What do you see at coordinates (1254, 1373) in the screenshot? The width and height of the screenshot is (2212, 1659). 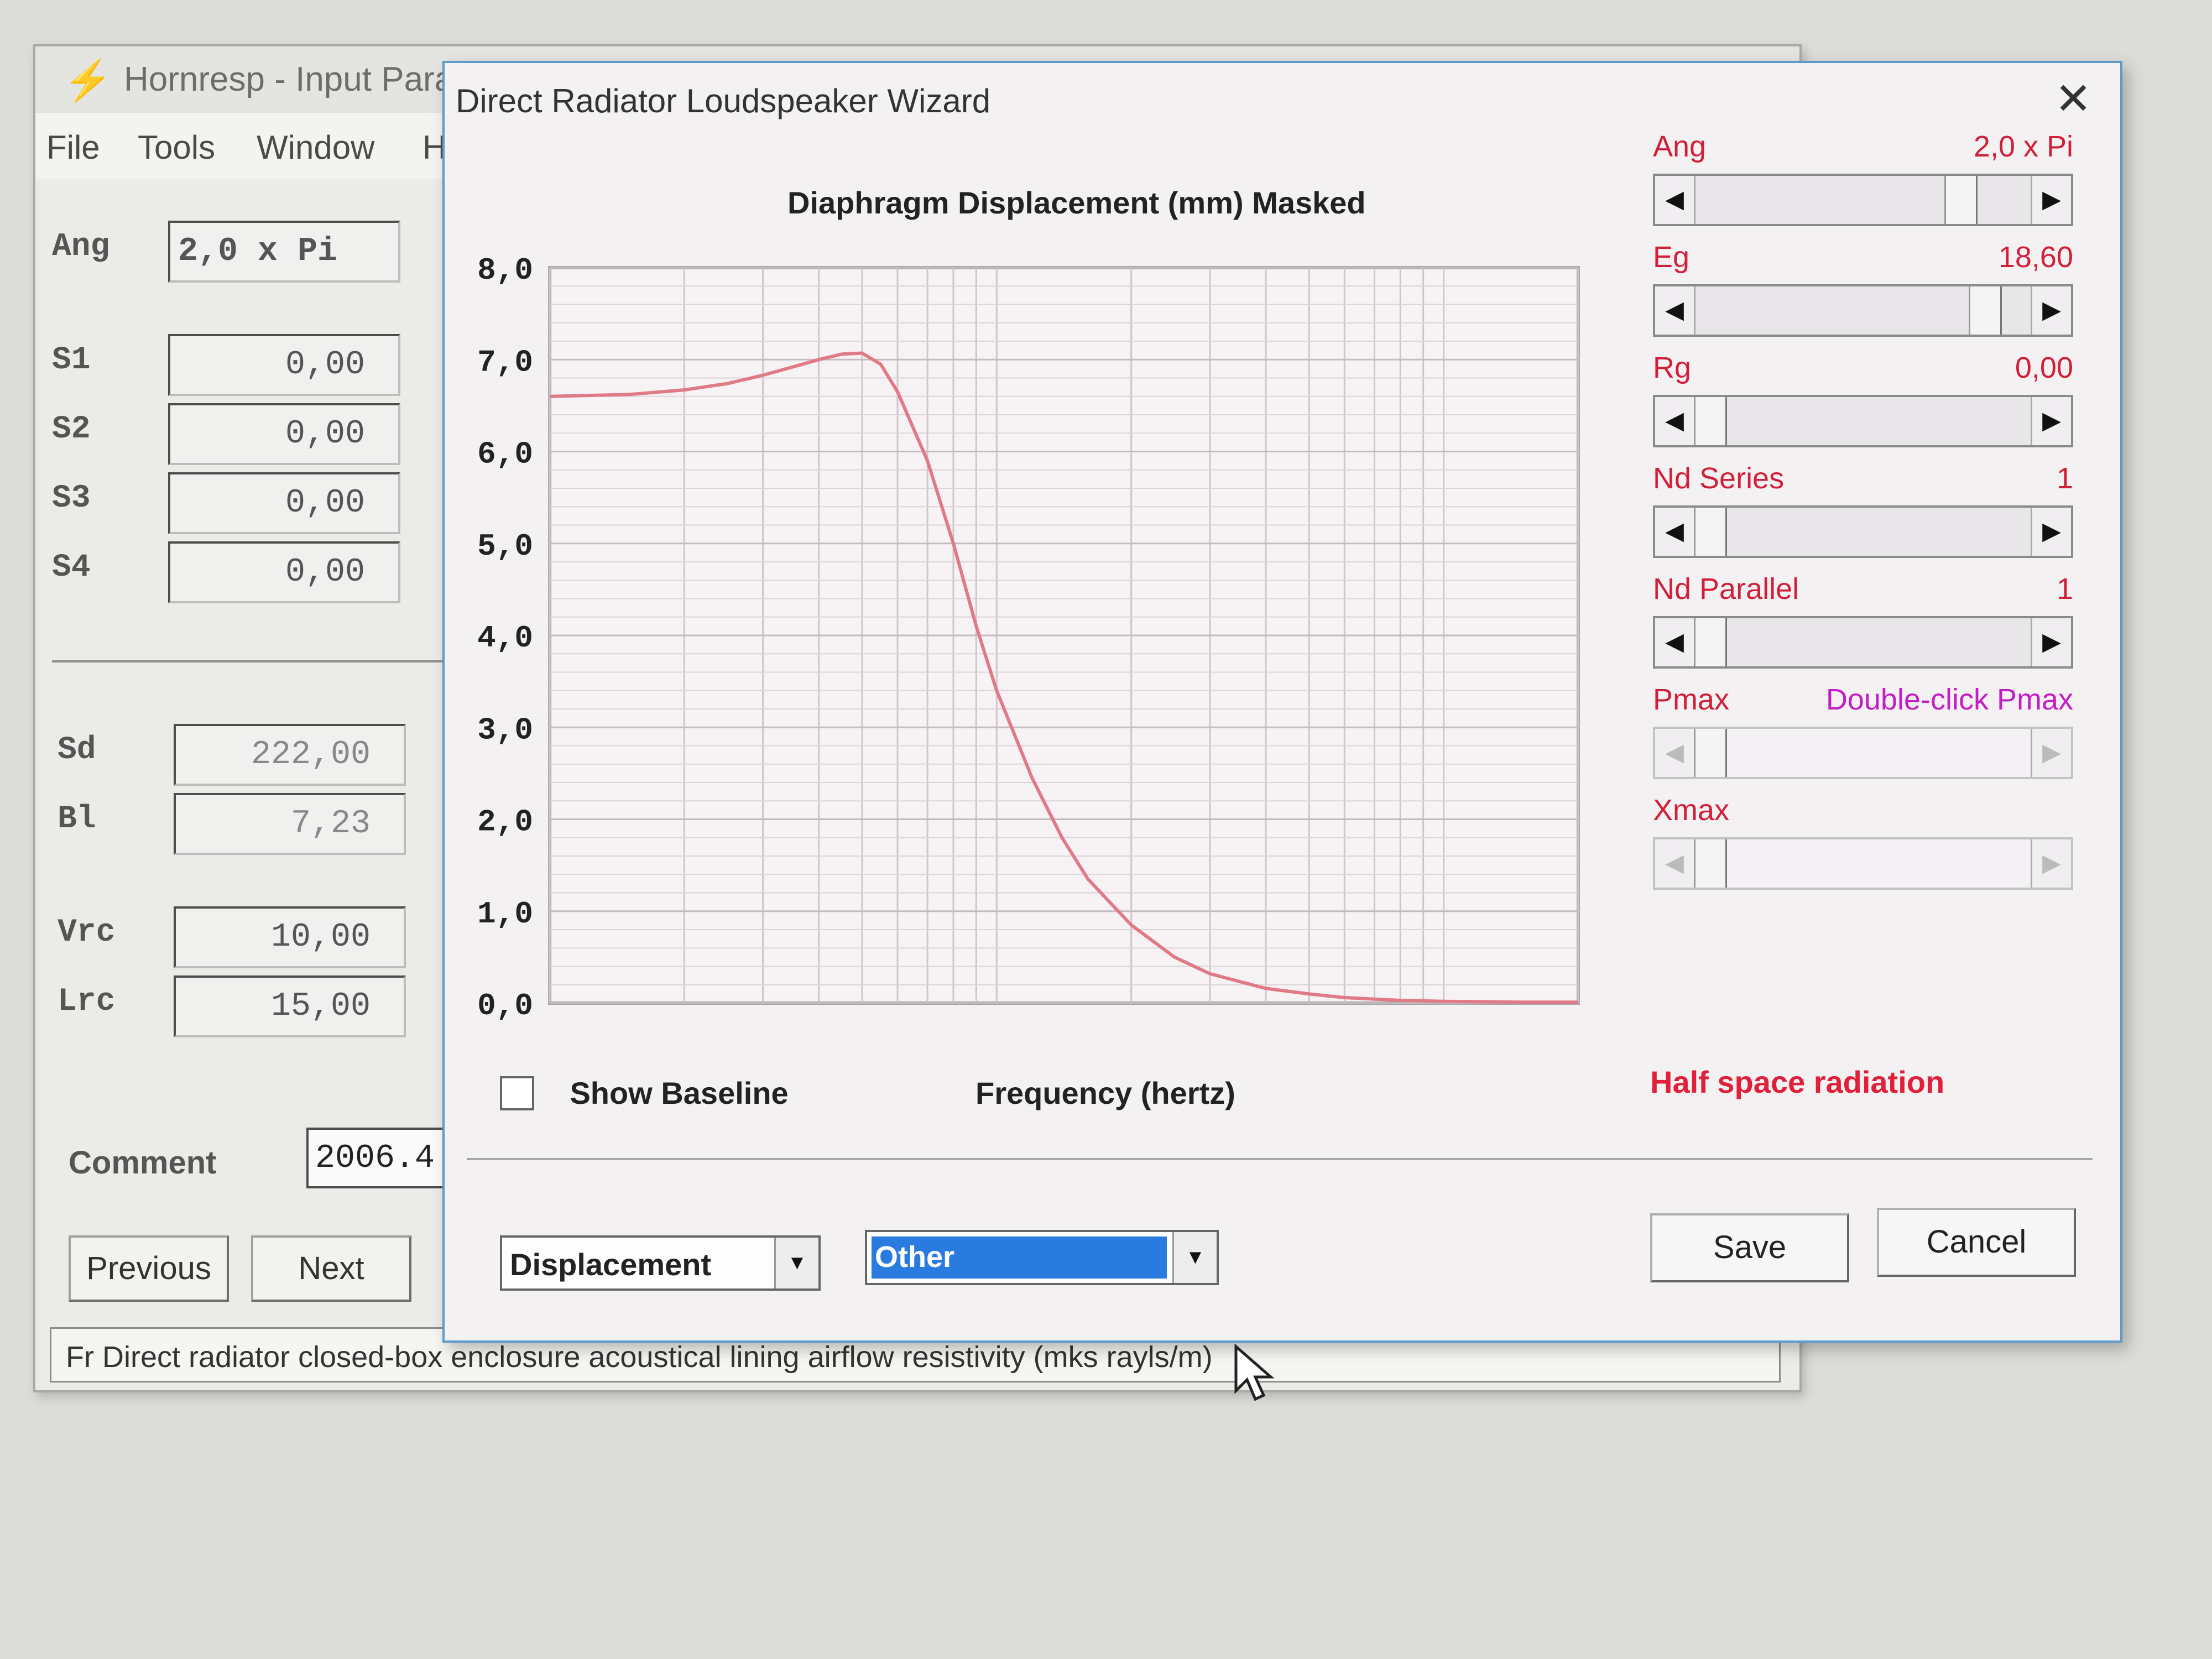 I see `mouse-cursor-icon` at bounding box center [1254, 1373].